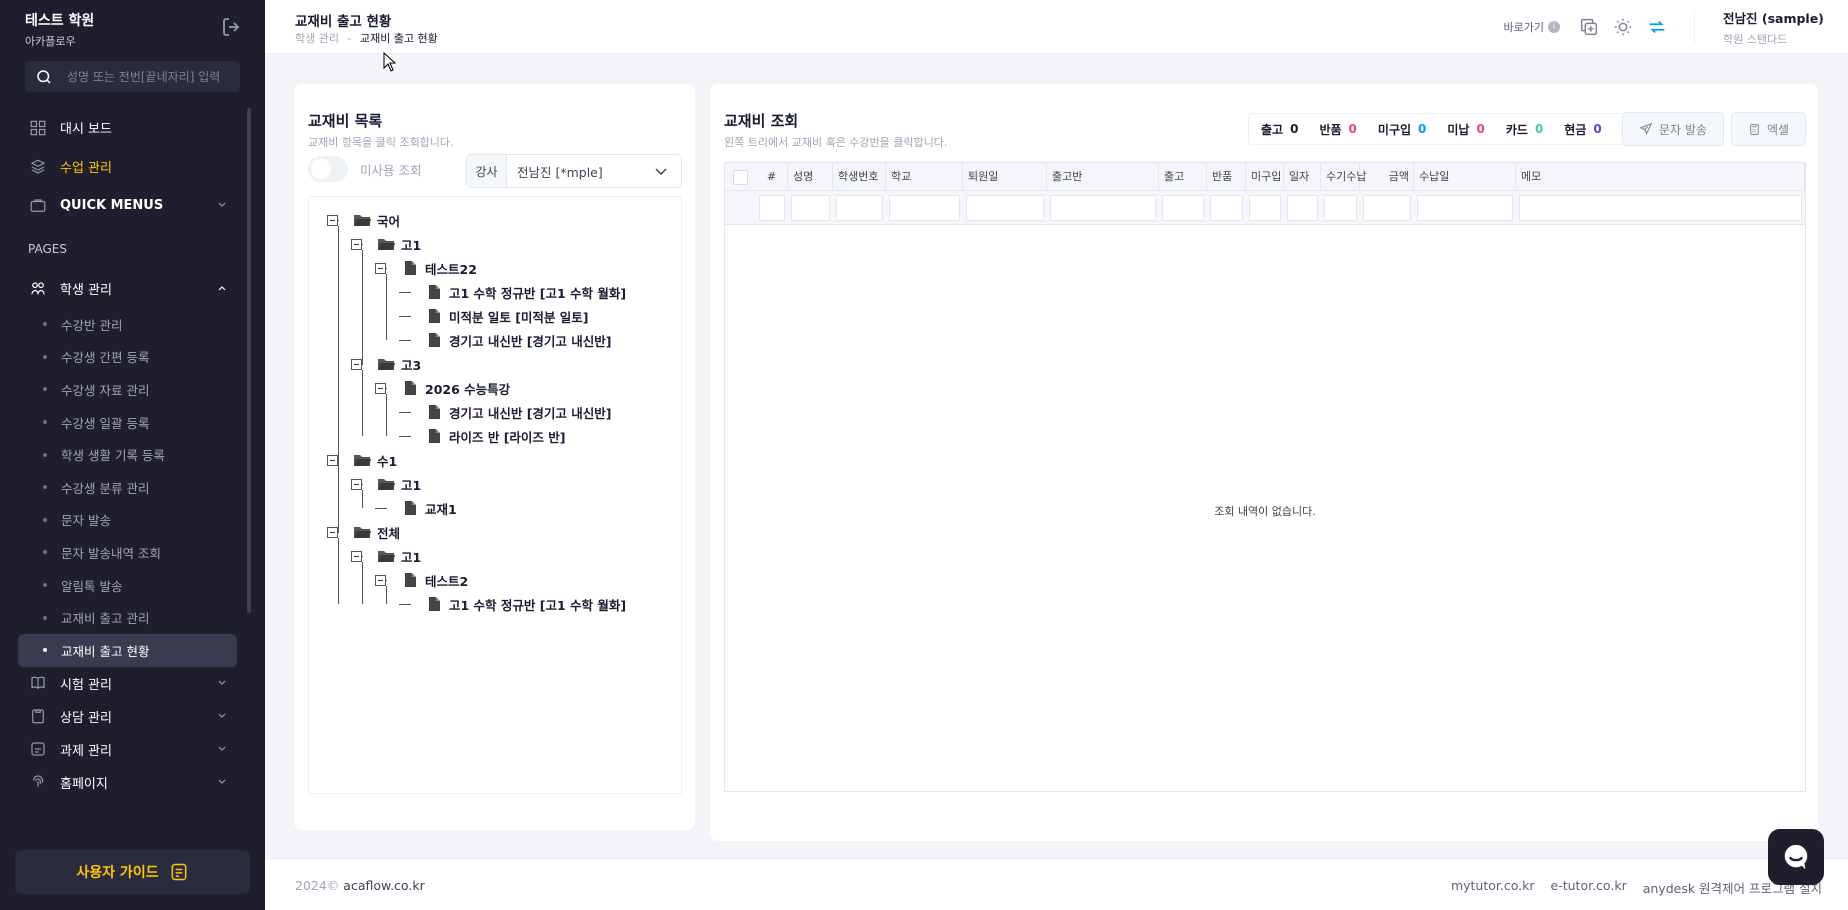  Describe the element at coordinates (399, 364) in the screenshot. I see `tree-node-folder: 고3` at that location.